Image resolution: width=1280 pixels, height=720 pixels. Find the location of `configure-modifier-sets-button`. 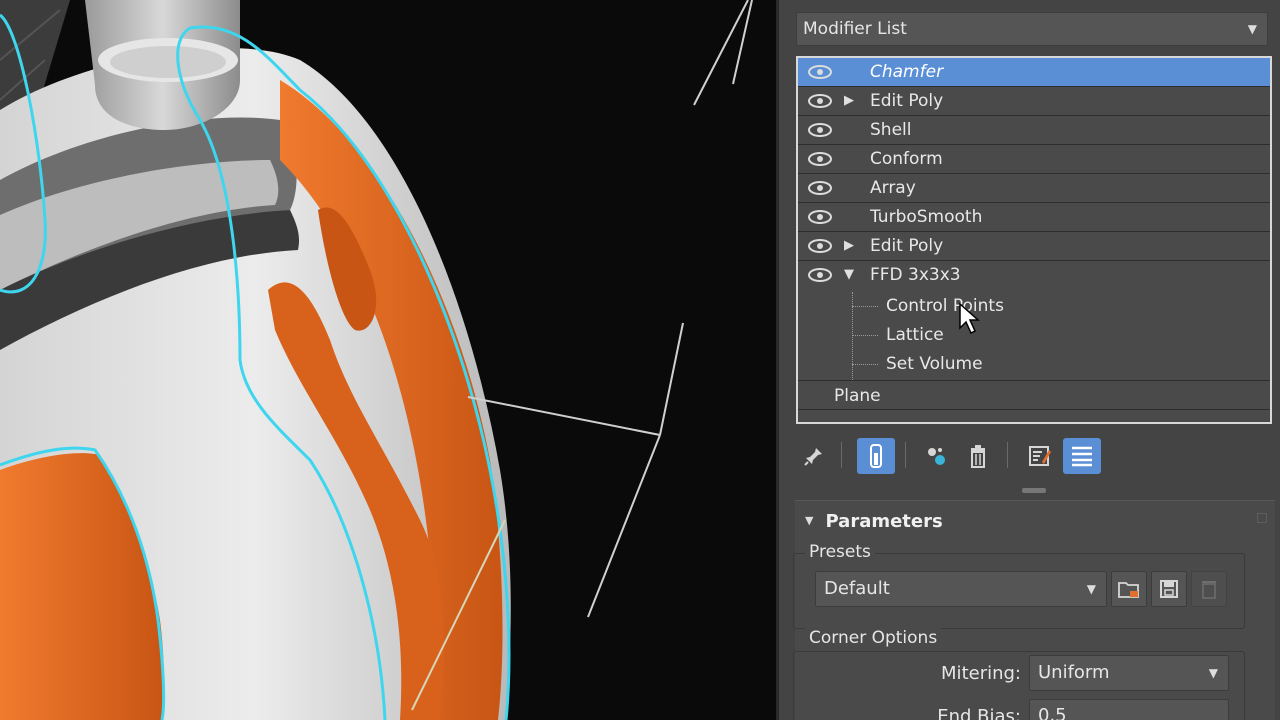

configure-modifier-sets-button is located at coordinates (1040, 456).